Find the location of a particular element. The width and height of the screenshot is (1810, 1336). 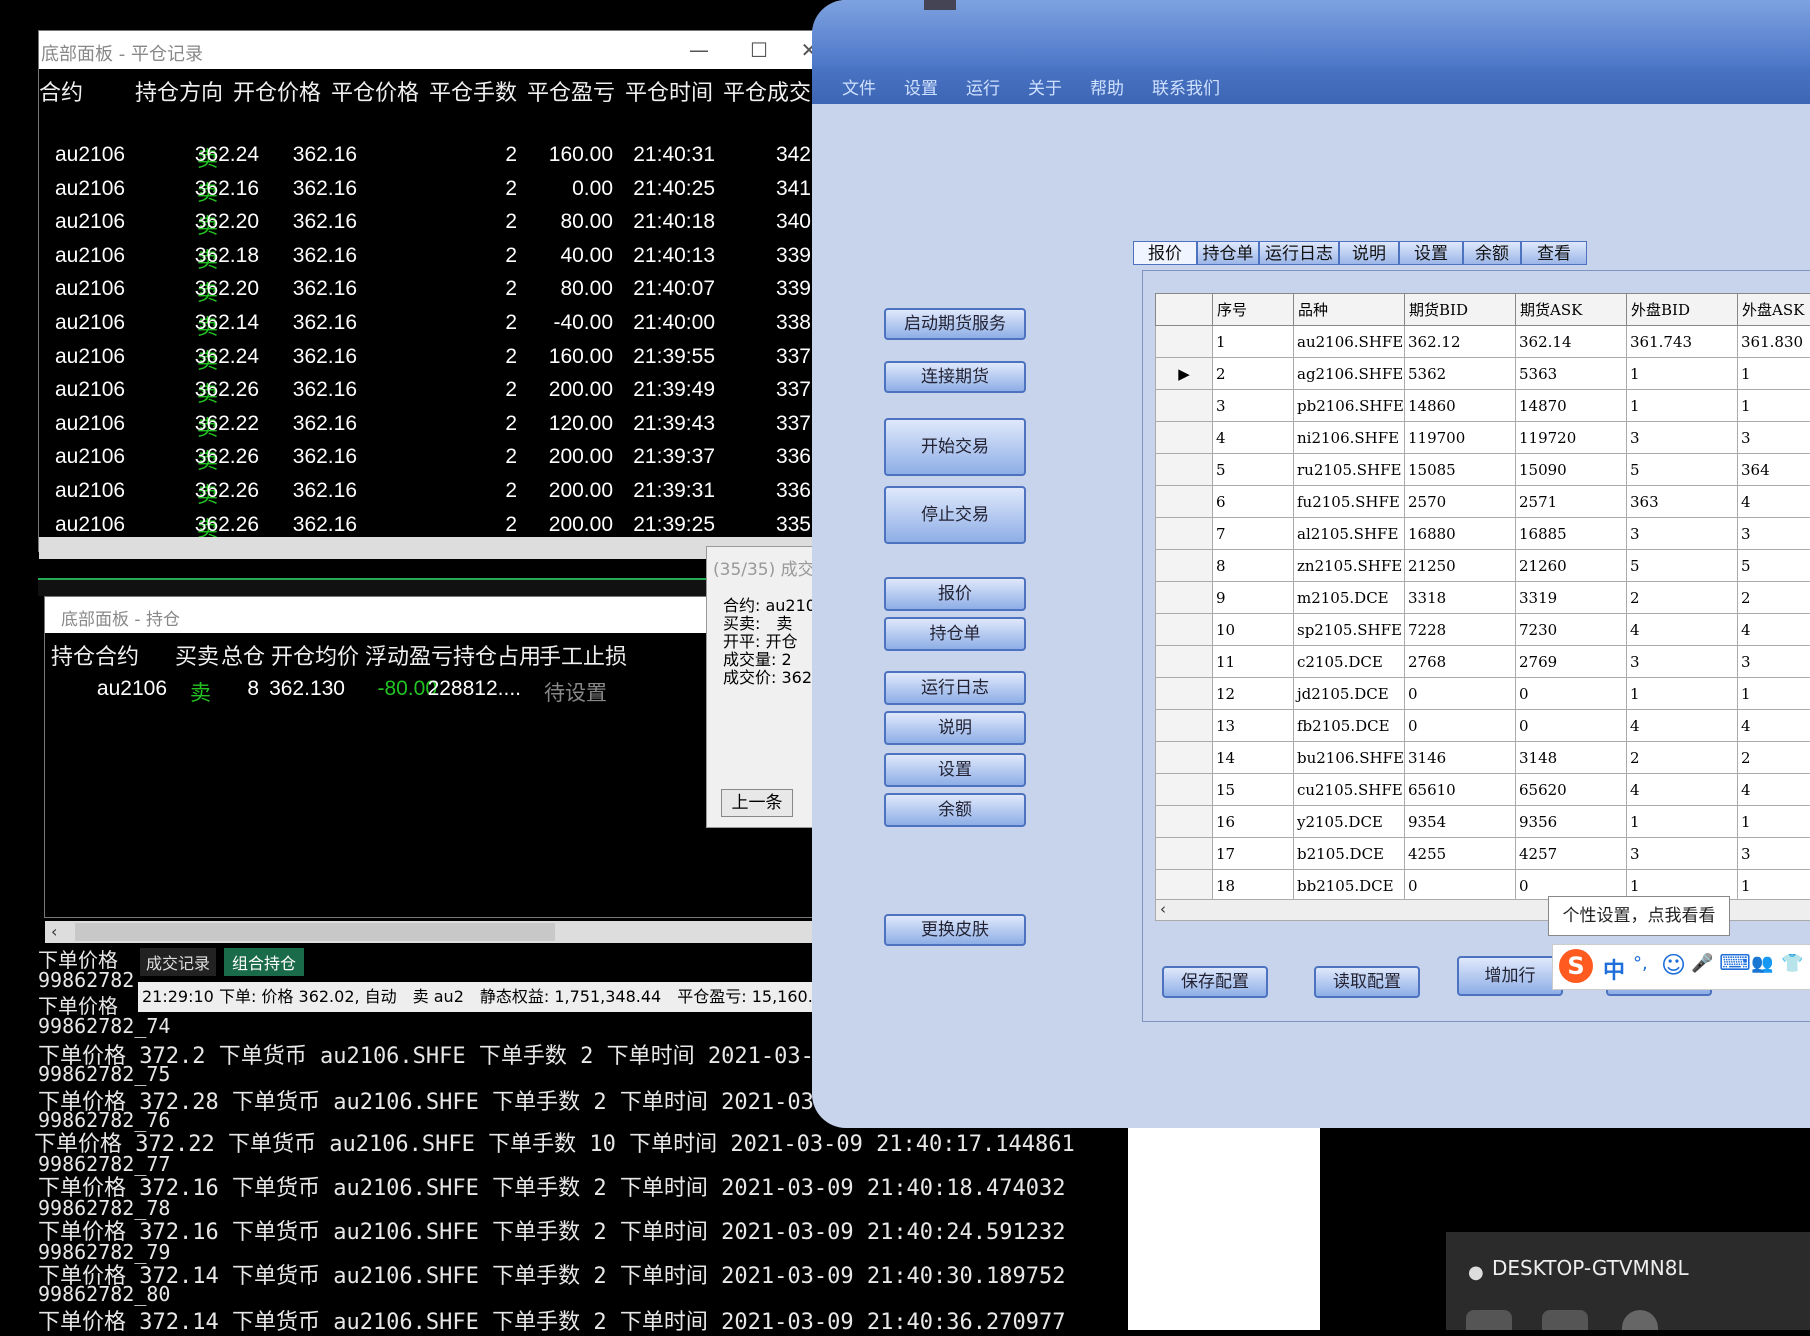

punctuation-icon: °, is located at coordinates (1640, 963).